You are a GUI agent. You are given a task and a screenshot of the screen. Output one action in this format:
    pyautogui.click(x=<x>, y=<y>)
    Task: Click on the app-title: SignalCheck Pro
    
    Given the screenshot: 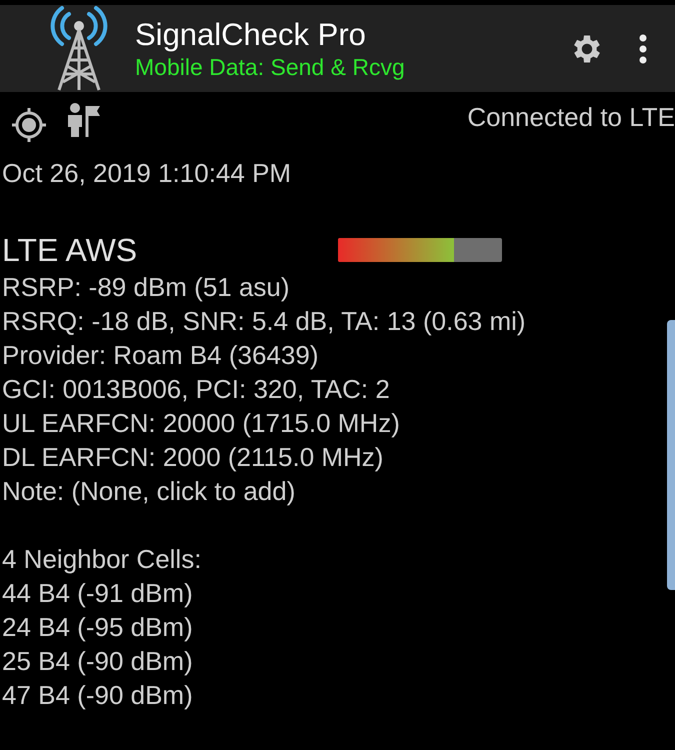 What is the action you would take?
    pyautogui.click(x=251, y=34)
    